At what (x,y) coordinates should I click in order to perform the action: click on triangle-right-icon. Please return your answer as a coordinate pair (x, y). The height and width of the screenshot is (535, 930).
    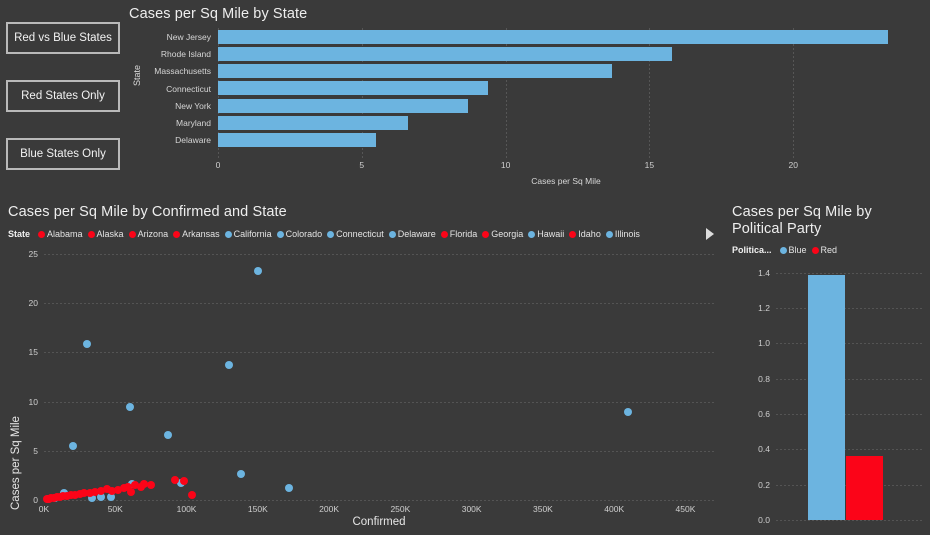
    Looking at the image, I should click on (710, 234).